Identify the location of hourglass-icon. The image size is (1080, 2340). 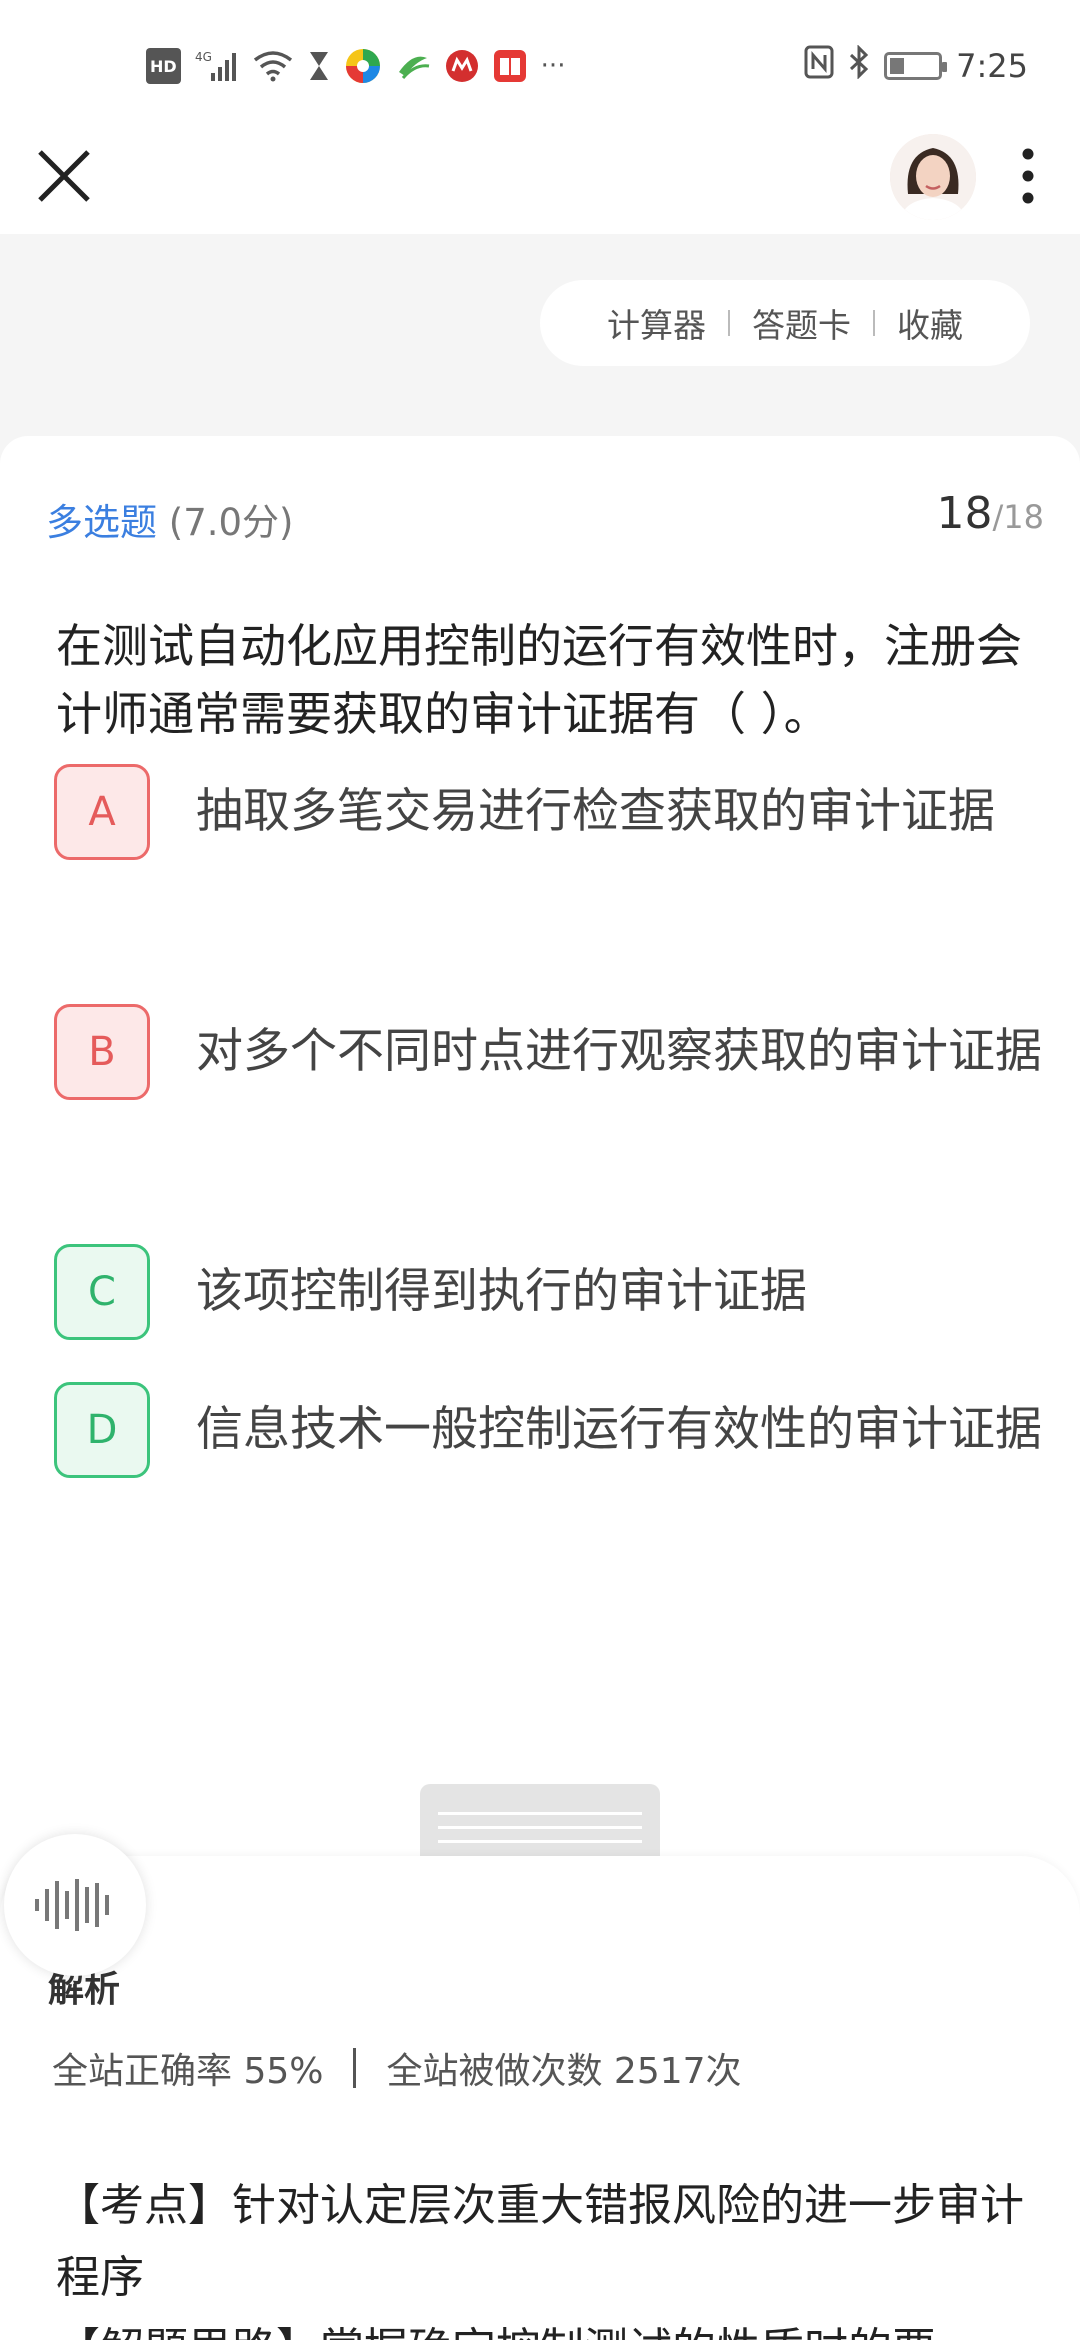
(319, 66).